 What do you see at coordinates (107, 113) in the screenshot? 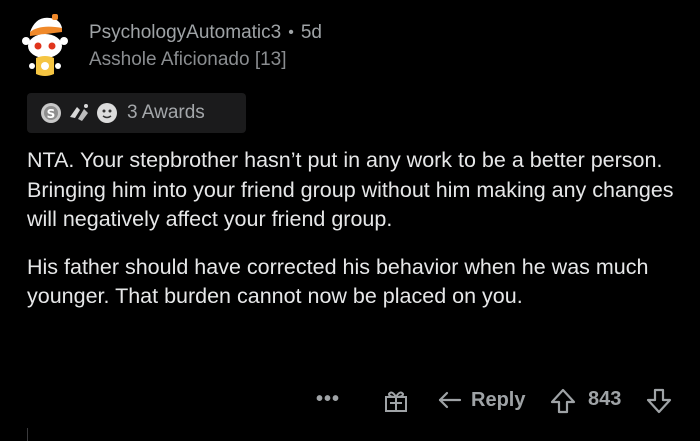
I see `wholesome-award-icon` at bounding box center [107, 113].